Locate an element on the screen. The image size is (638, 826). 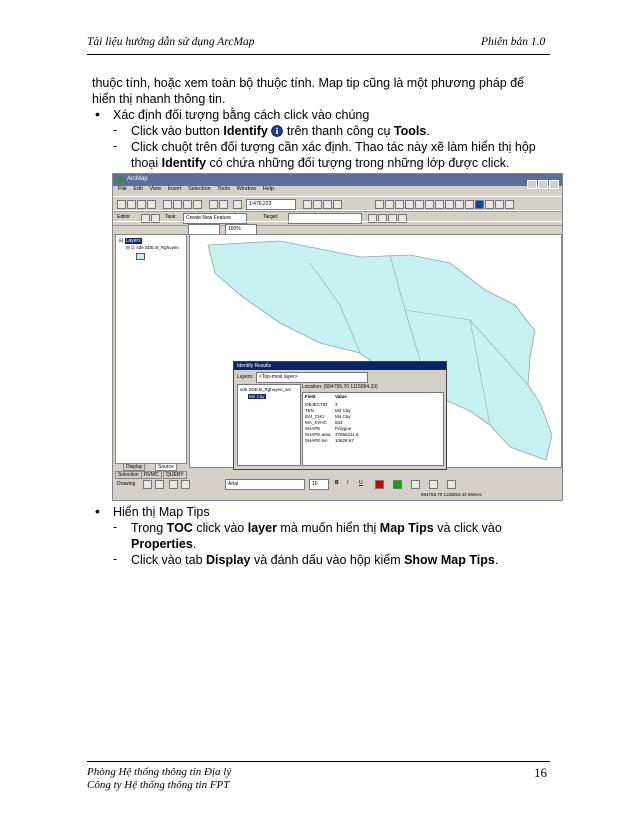
full-extent-icon is located at coordinates (429, 204).